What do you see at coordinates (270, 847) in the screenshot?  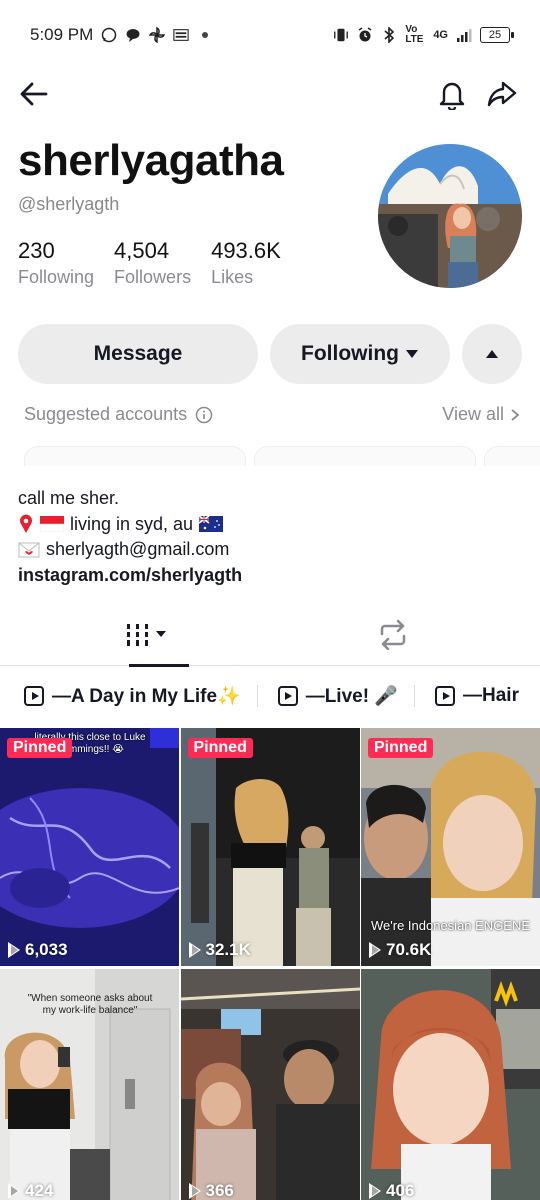 I see `video-thumbnail: Pinned 32.1K` at bounding box center [270, 847].